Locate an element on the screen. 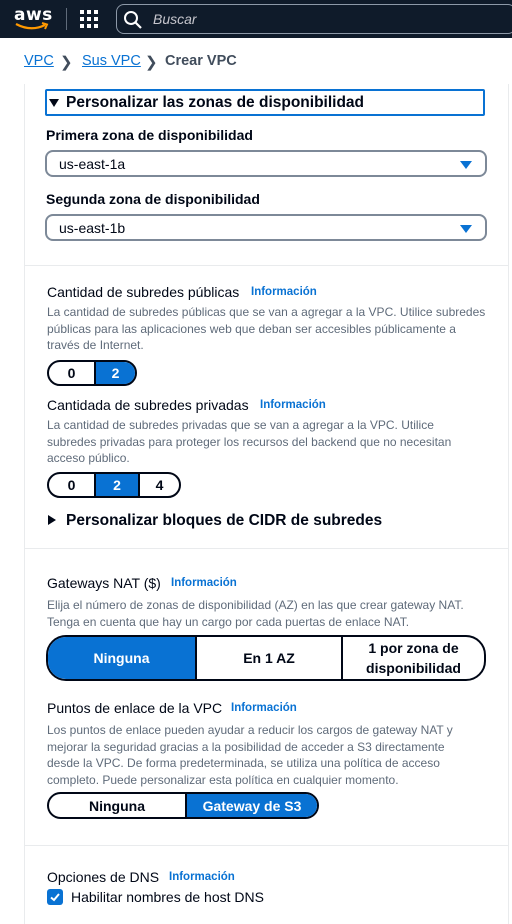 The width and height of the screenshot is (512, 924). search-input: Buscar is located at coordinates (314, 19).